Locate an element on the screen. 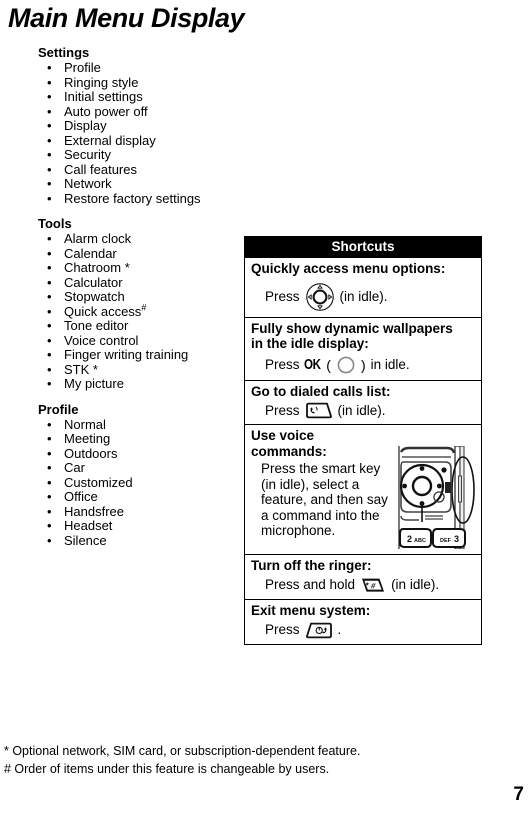 The width and height of the screenshot is (532, 818). list-item-label: Stopwatch is located at coordinates (94, 296).